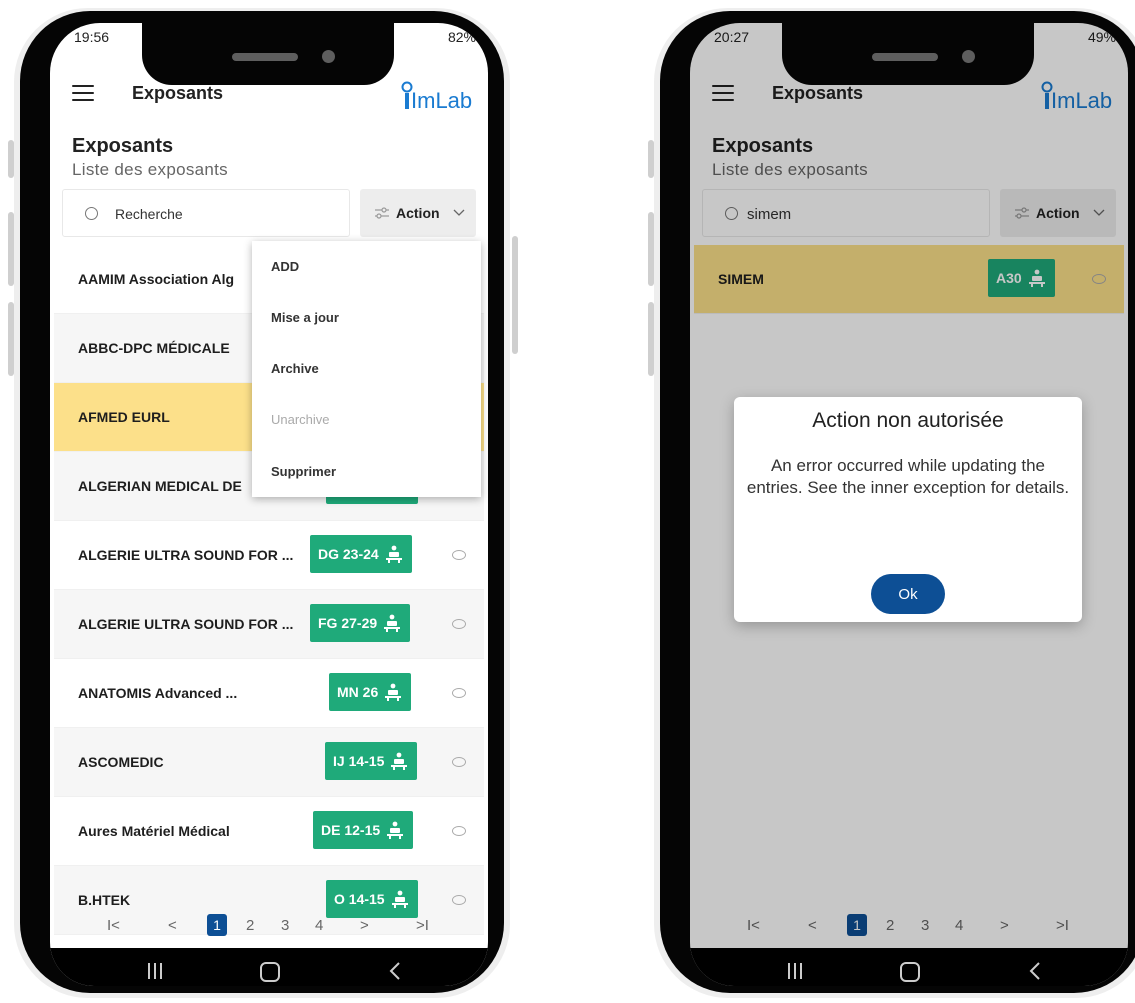 The image size is (1135, 1003). I want to click on stand-code: DE 12-15, so click(351, 830).